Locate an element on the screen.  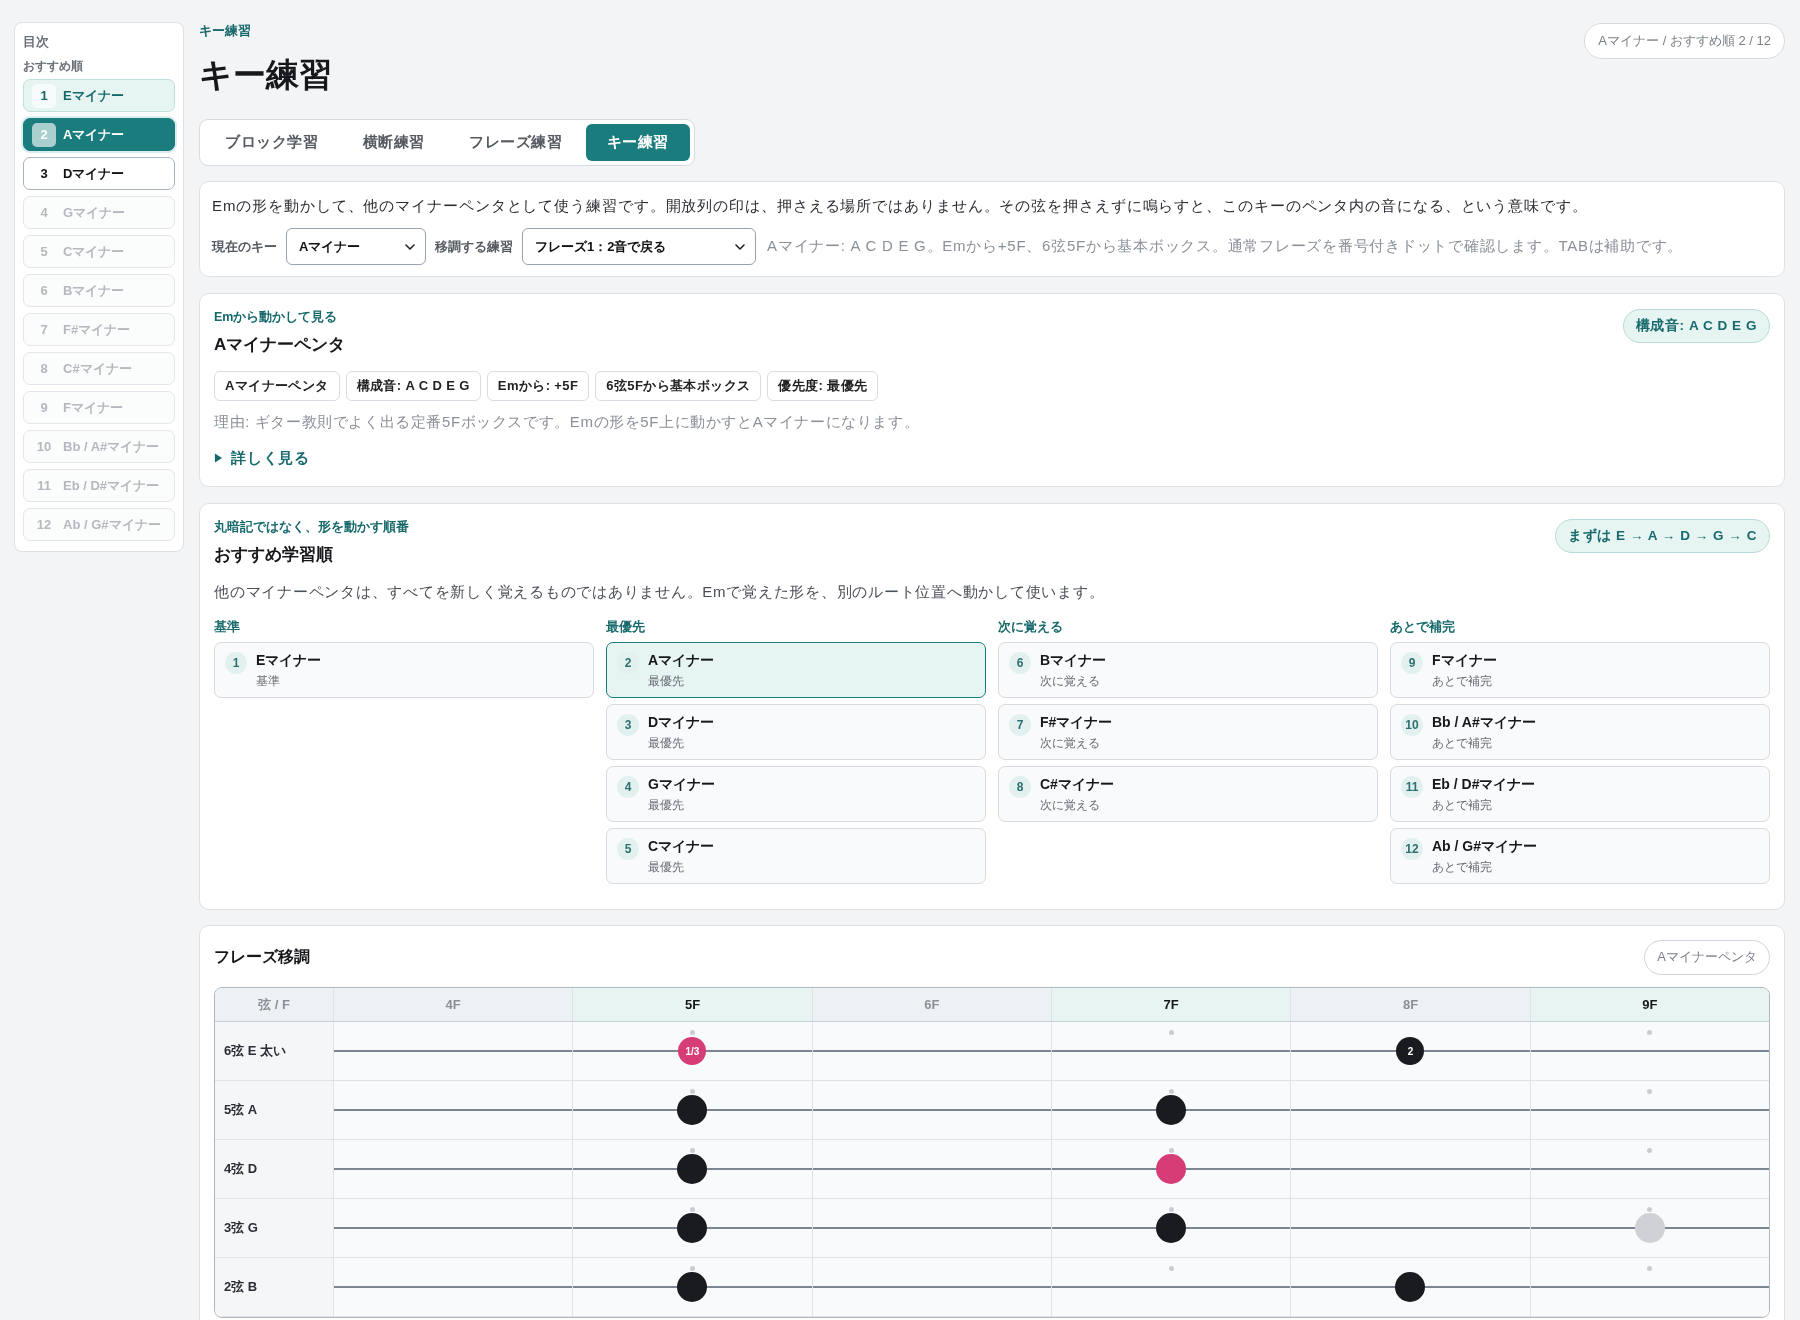
key-name: Fマイナー is located at coordinates (1464, 660).